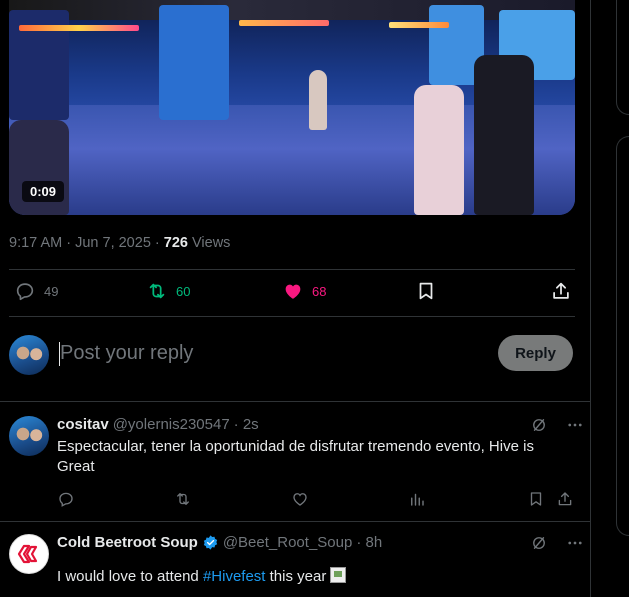 Image resolution: width=629 pixels, height=597 pixels. Describe the element at coordinates (295, 360) in the screenshot. I see `reply-composer: Post your reply Reply` at that location.